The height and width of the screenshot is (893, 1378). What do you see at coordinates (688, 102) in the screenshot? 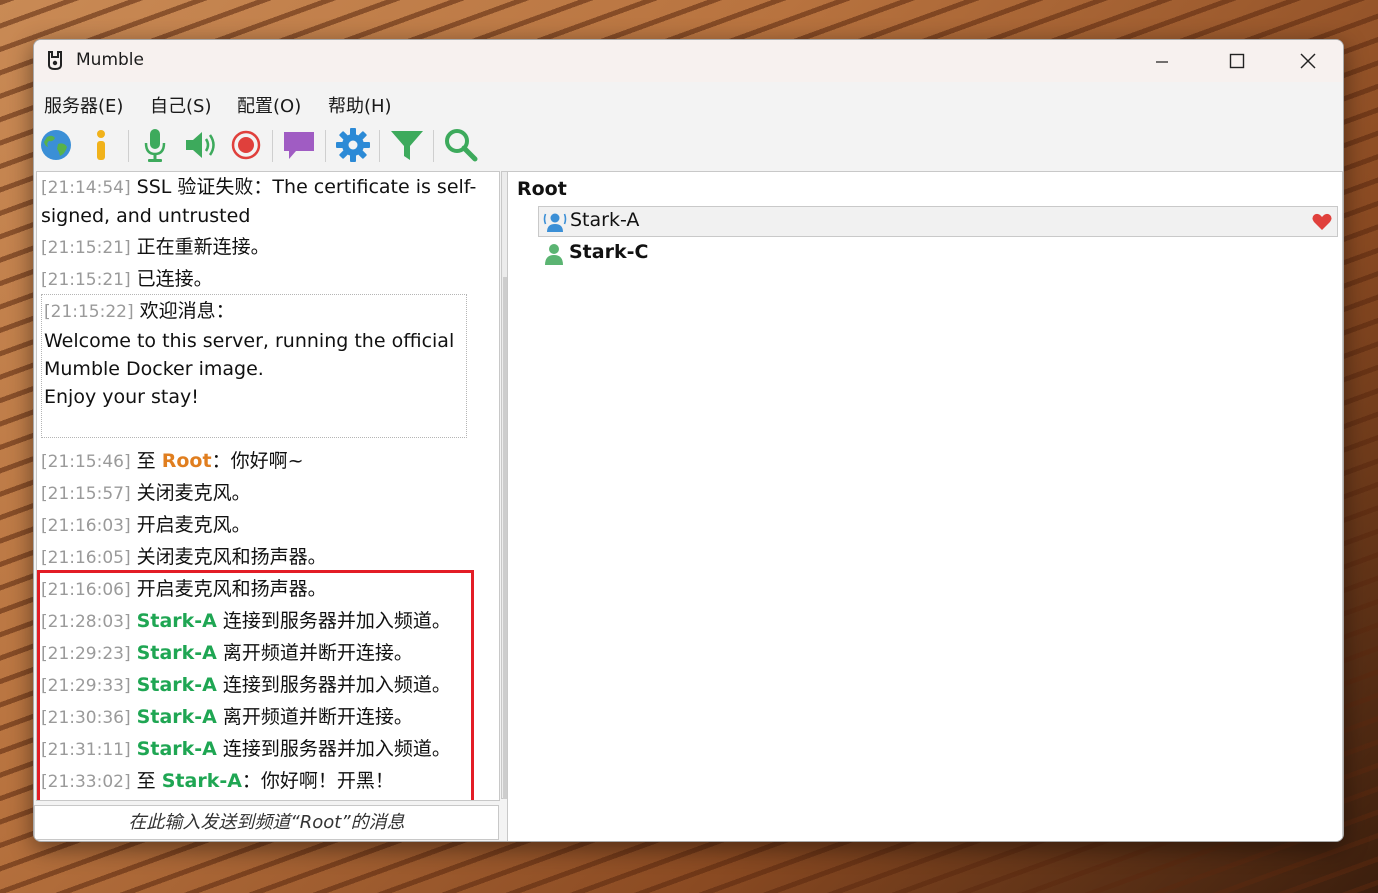
I see `menu-bar: 服务器(E) 自己(S) 配置(O) 帮助(H)` at bounding box center [688, 102].